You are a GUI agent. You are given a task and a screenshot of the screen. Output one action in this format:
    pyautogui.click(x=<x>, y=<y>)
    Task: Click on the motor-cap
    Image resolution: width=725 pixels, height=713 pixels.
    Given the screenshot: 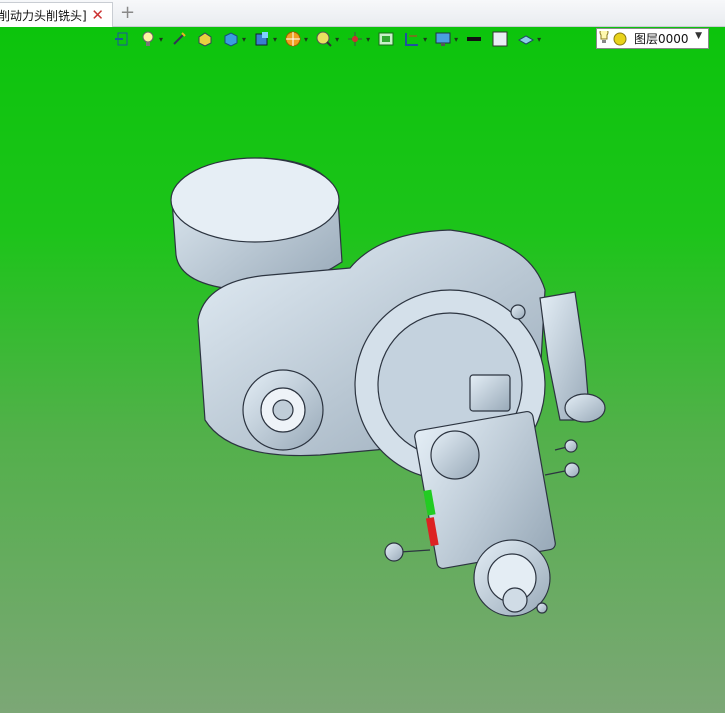 What is the action you would take?
    pyautogui.click(x=255, y=200)
    